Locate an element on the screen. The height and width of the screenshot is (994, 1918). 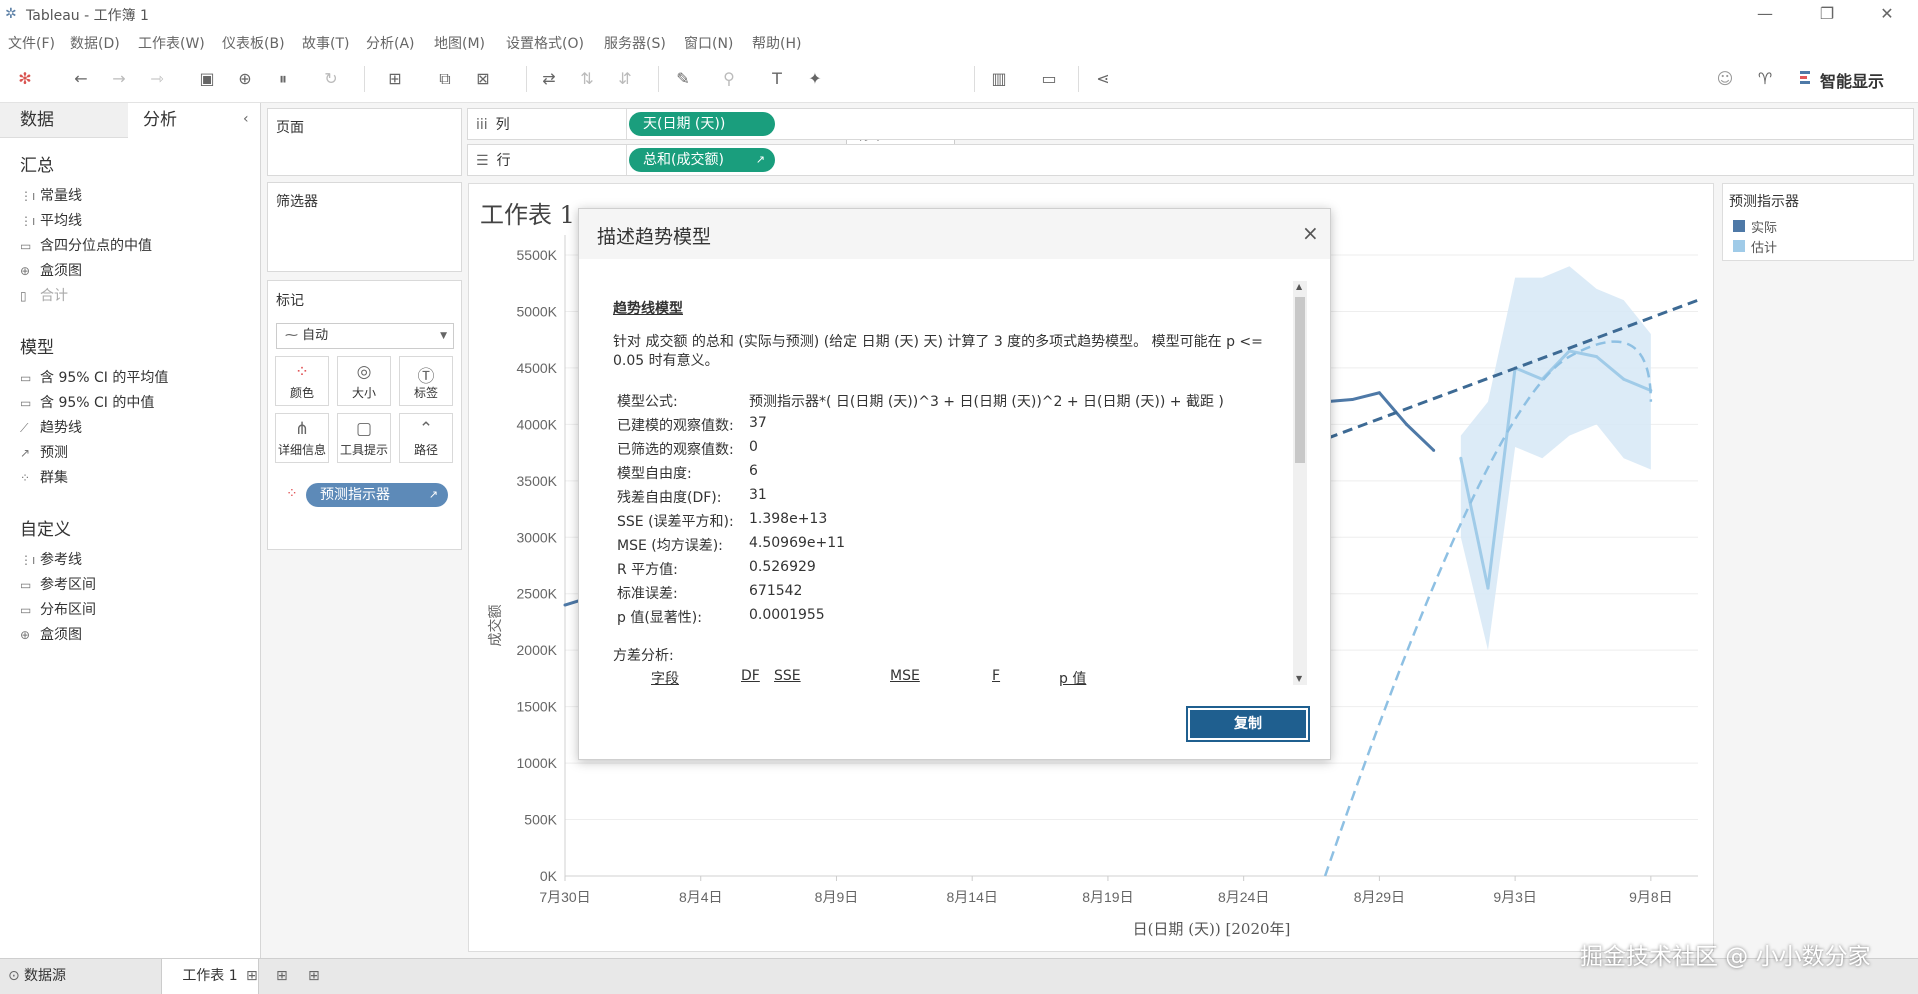
analytics-item-label: 分布区间 is located at coordinates (68, 610).